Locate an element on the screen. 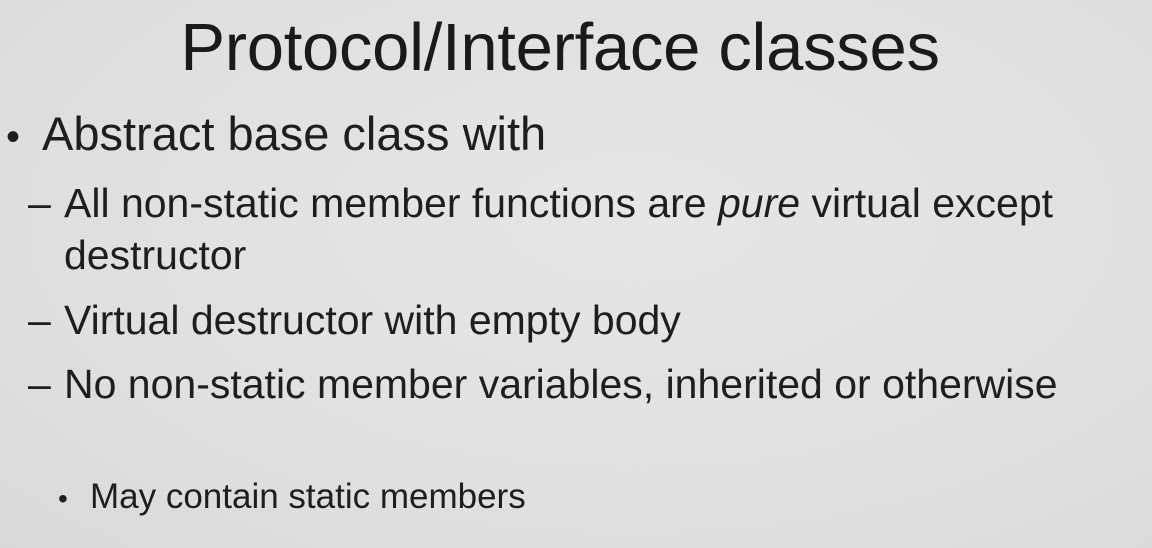 This screenshot has width=1152, height=548. slide-title: Protocol/Interface classes is located at coordinates (560, 47).